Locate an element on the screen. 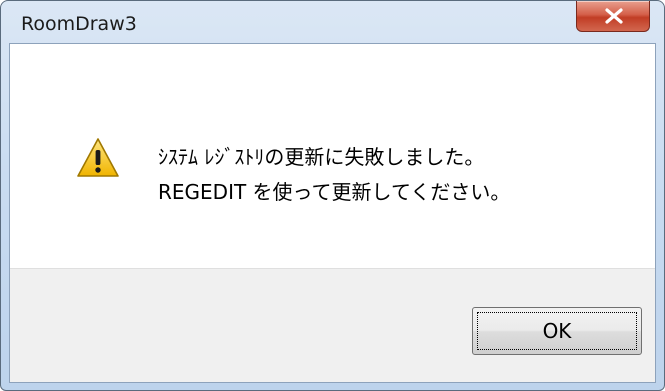 The height and width of the screenshot is (391, 665). message-line-2: REGEDIT を使って更新してください。 is located at coordinates (334, 192).